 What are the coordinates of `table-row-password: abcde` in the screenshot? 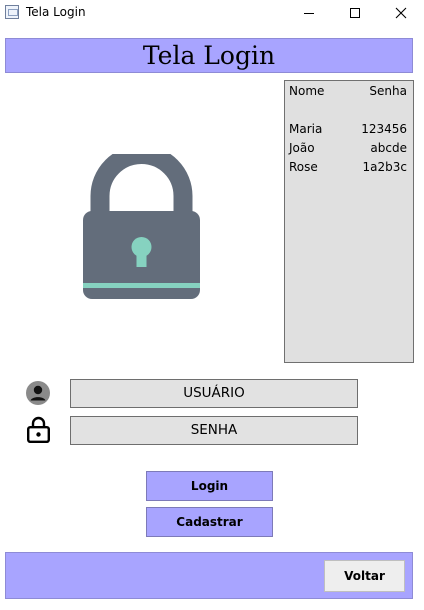 It's located at (388, 148).